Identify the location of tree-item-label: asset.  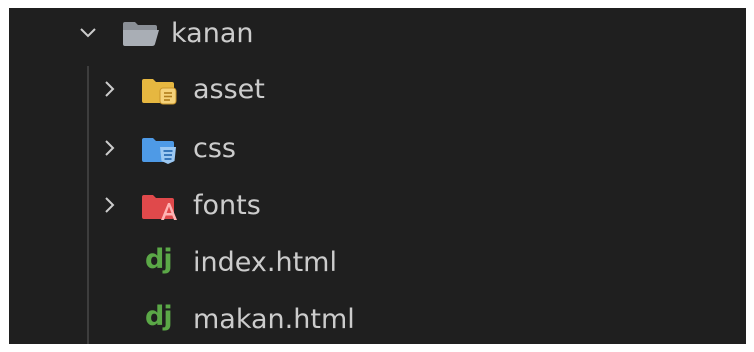
(229, 89).